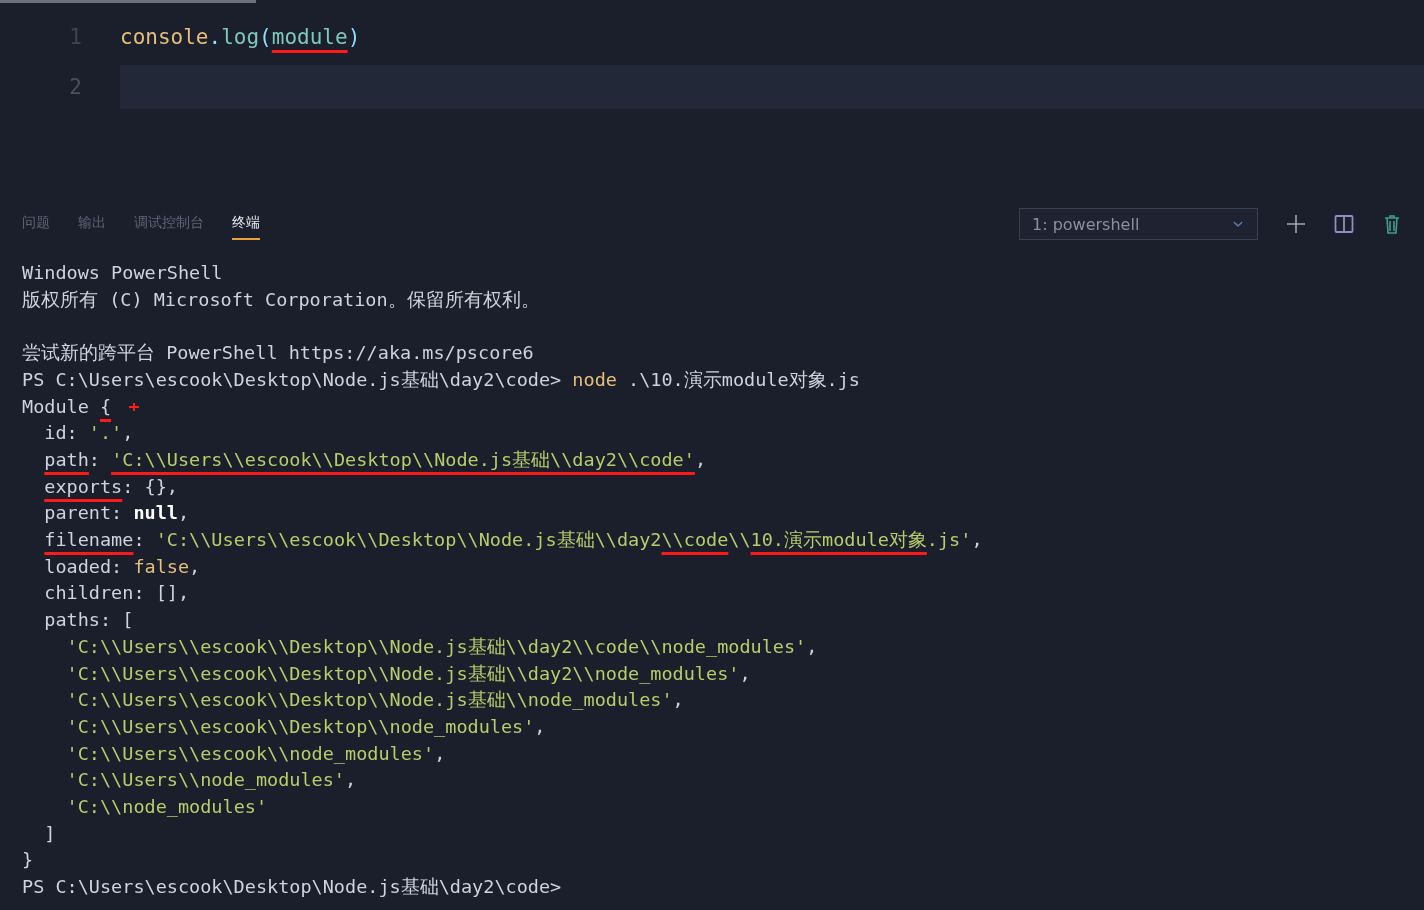 This screenshot has width=1424, height=910. I want to click on panel-tab: 调试控制台, so click(169, 224).